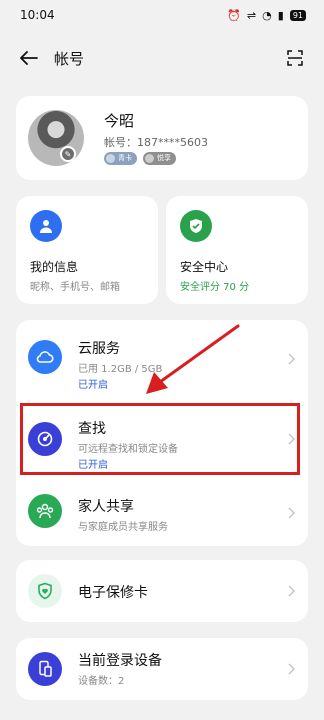  What do you see at coordinates (128, 449) in the screenshot?
I see `find-device-subtitle: 可远程查找和锁定设备` at bounding box center [128, 449].